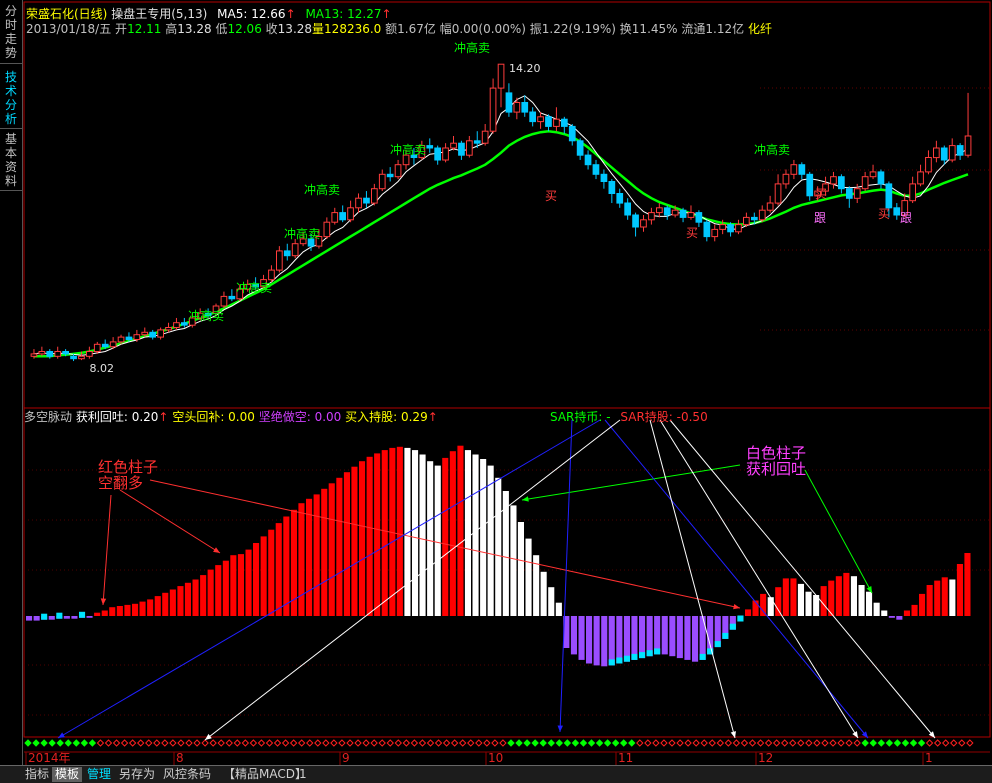 Image resolution: width=992 pixels, height=783 pixels. I want to click on tab-save-as: 另存为, so click(137, 774).